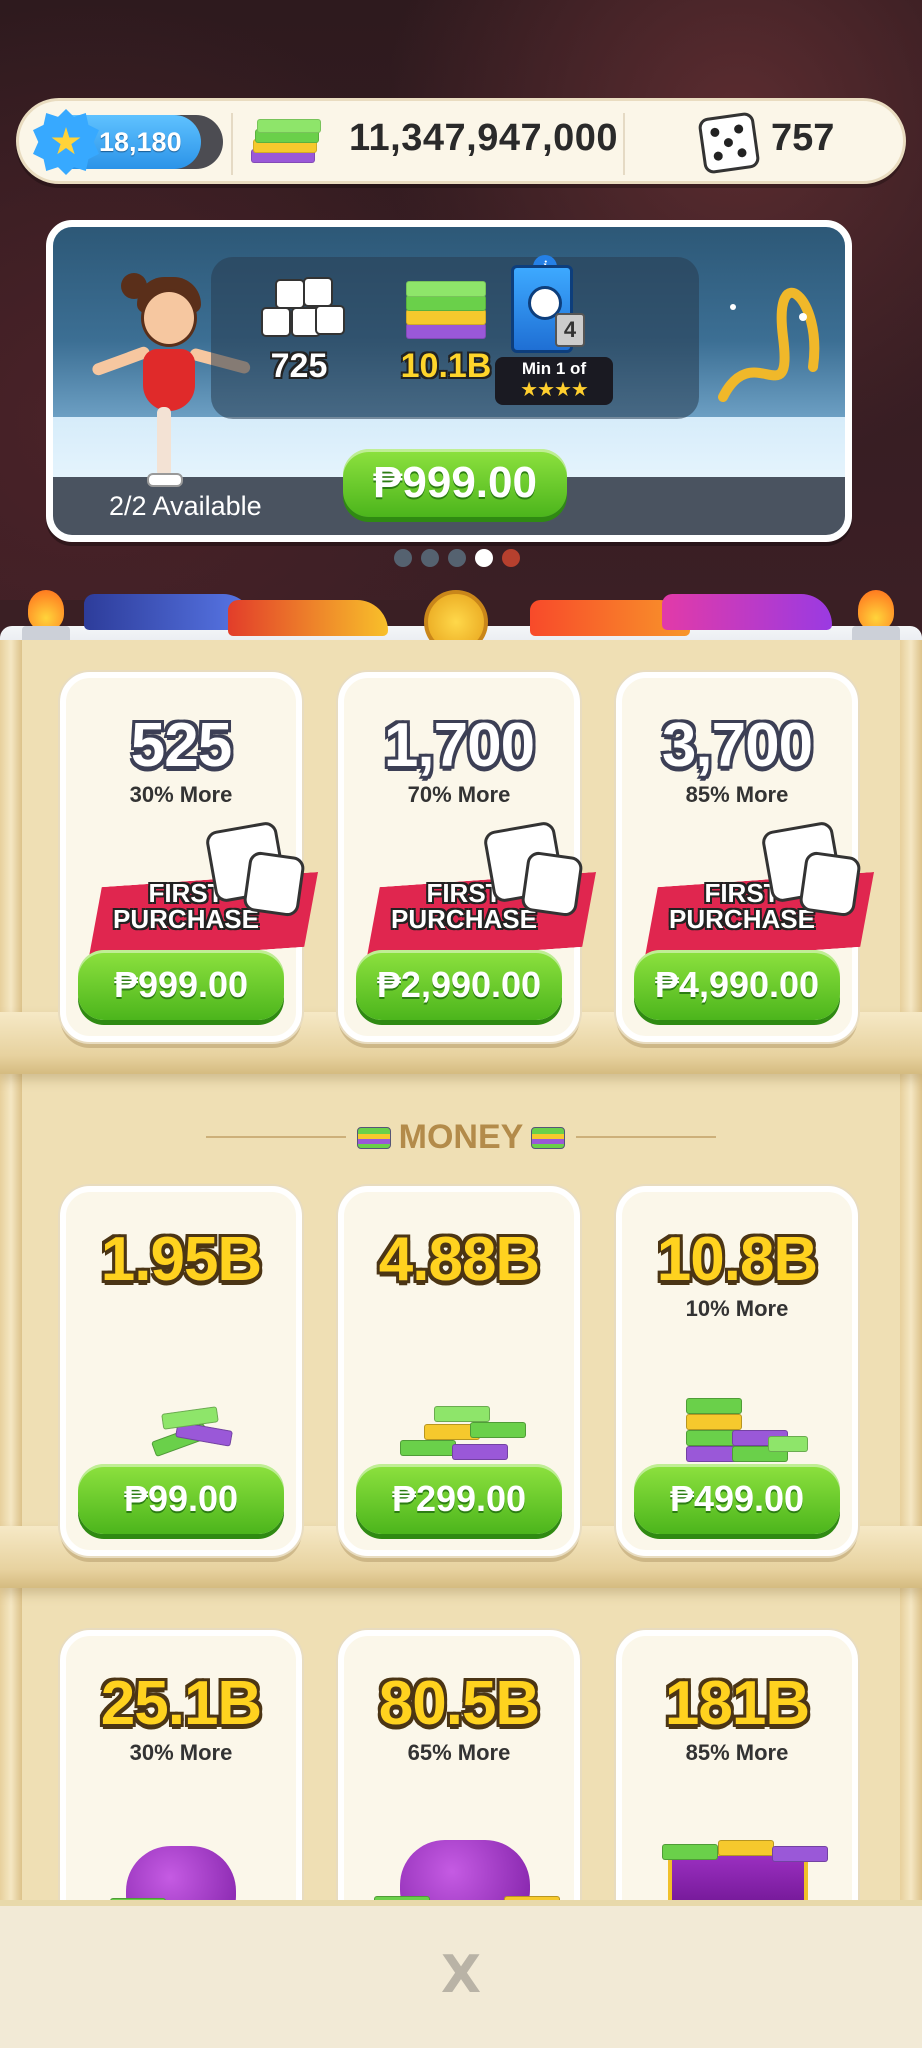  Describe the element at coordinates (459, 1371) in the screenshot. I see `money-pack-card: 4.88B ₱299.00` at that location.